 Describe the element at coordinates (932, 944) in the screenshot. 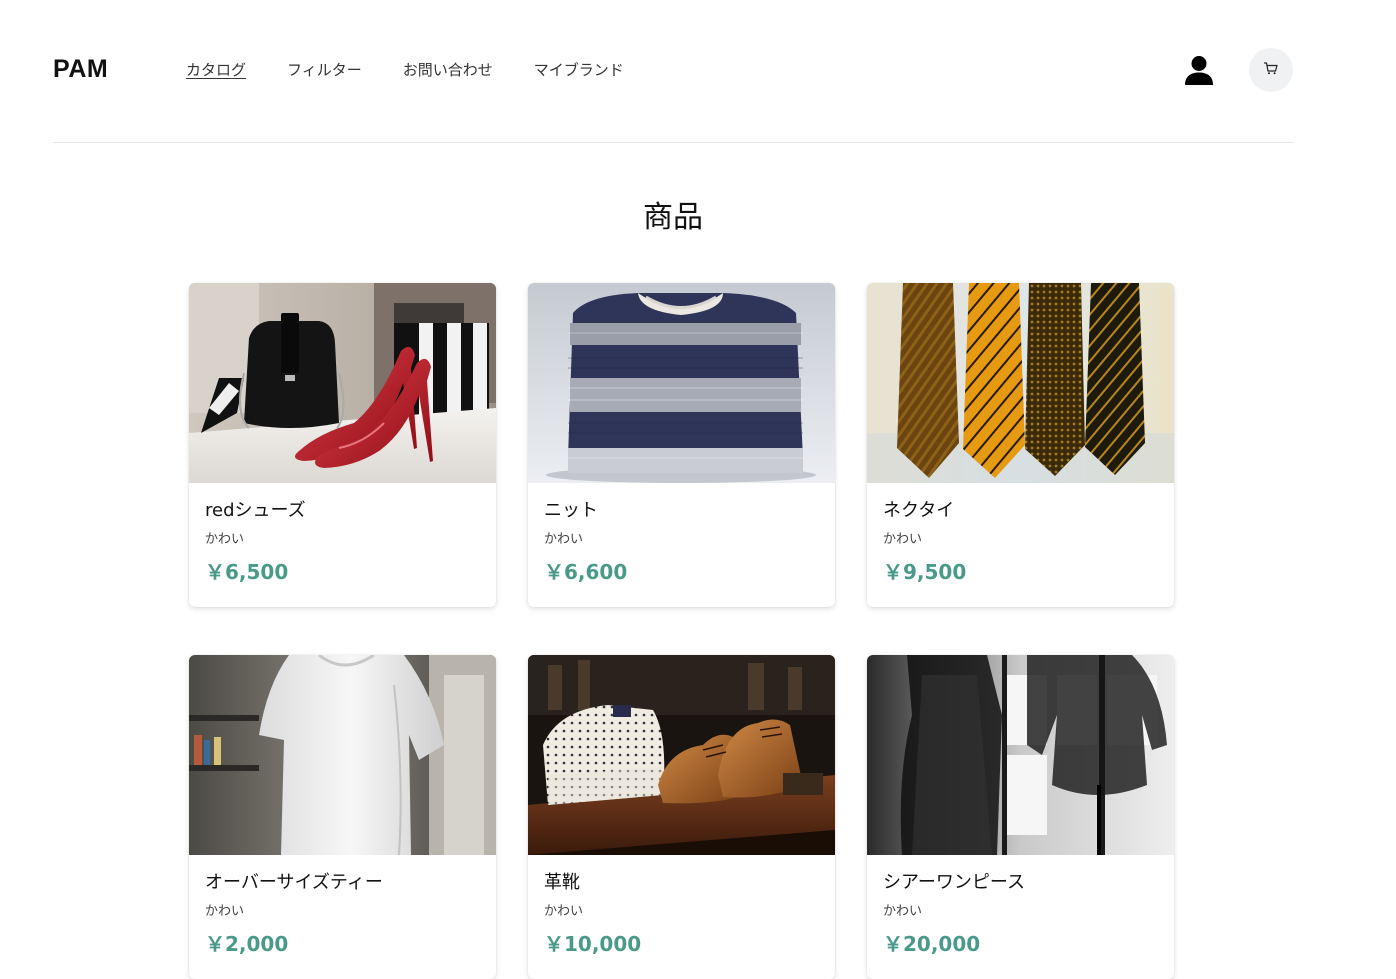

I see `product-price: ￥20,000` at that location.